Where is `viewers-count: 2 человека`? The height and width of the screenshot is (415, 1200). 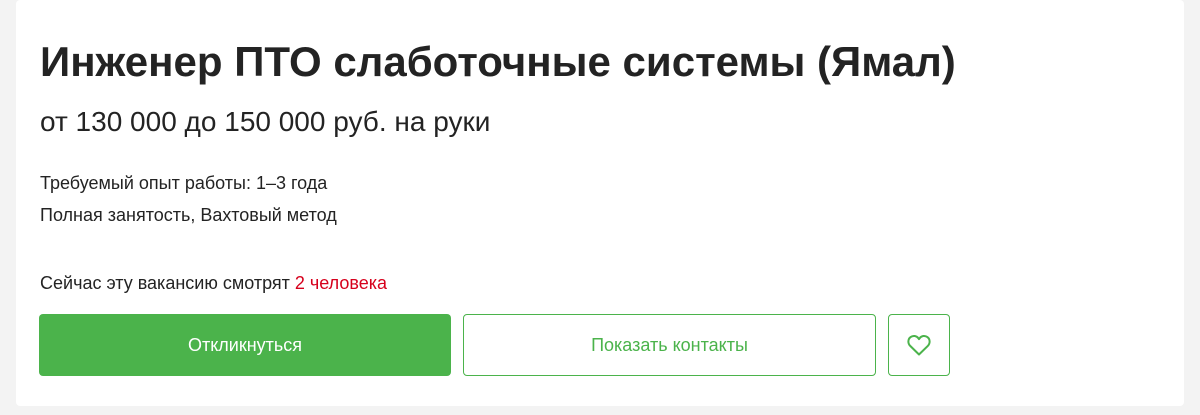
viewers-count: 2 человека is located at coordinates (341, 283).